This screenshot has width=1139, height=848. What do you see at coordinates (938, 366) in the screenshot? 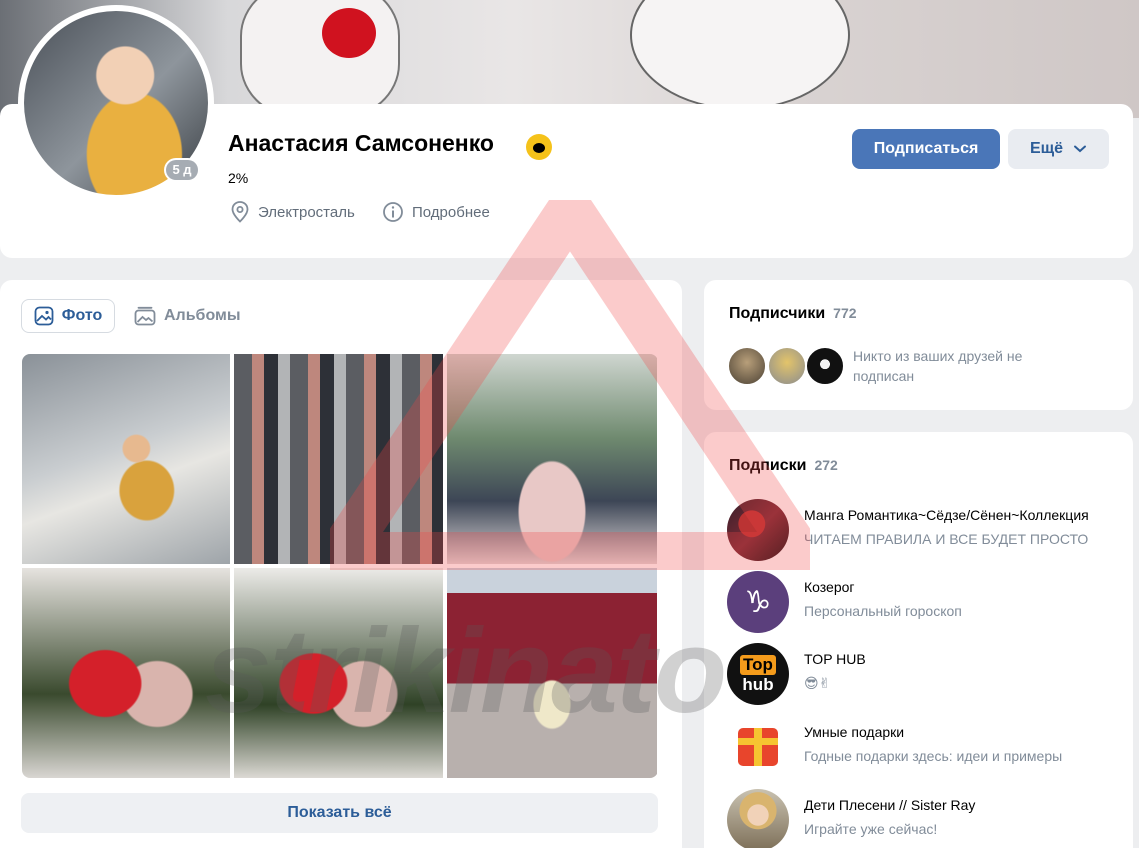
I see `followers-note: Никто из ваших друзей не подписан` at bounding box center [938, 366].